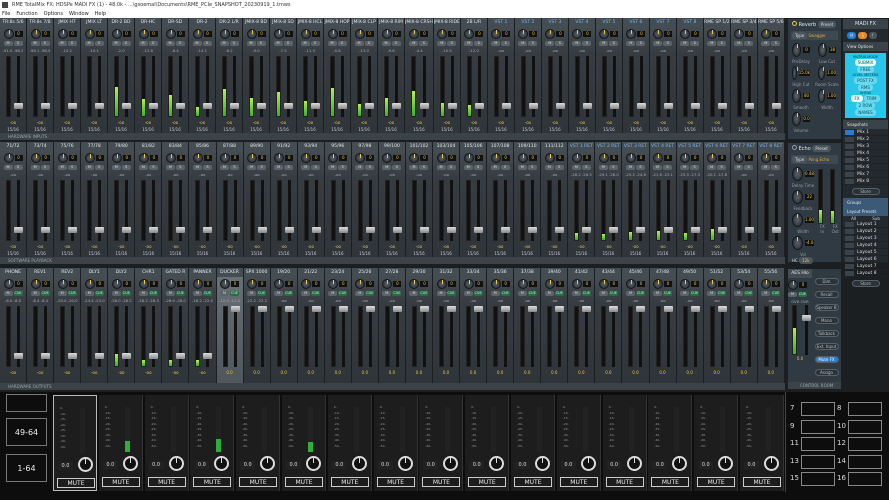 This screenshot has width=889, height=500. I want to click on reverb-preset-button: Preset, so click(827, 24).